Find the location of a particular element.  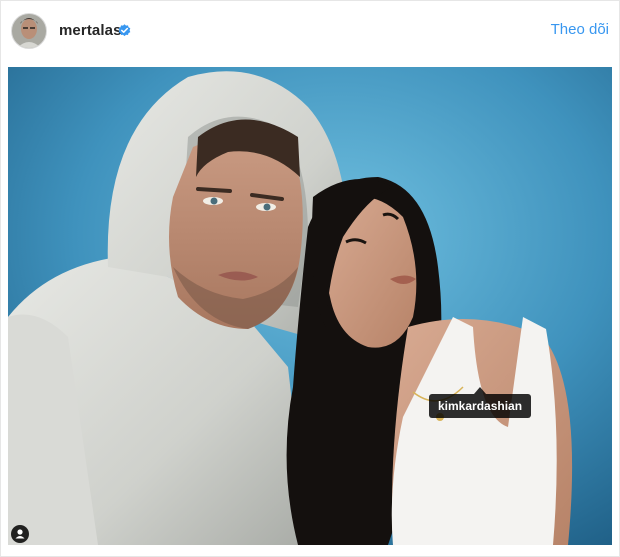

tagged-username: kimkardashian is located at coordinates (480, 406).